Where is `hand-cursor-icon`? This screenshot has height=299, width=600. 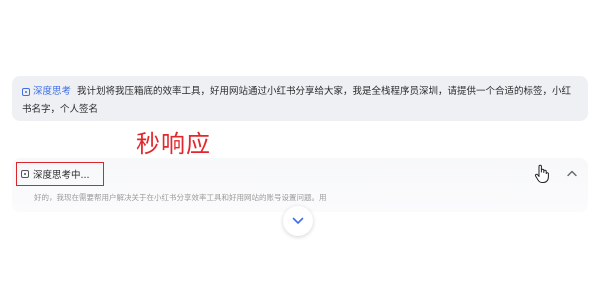
hand-cursor-icon is located at coordinates (542, 173).